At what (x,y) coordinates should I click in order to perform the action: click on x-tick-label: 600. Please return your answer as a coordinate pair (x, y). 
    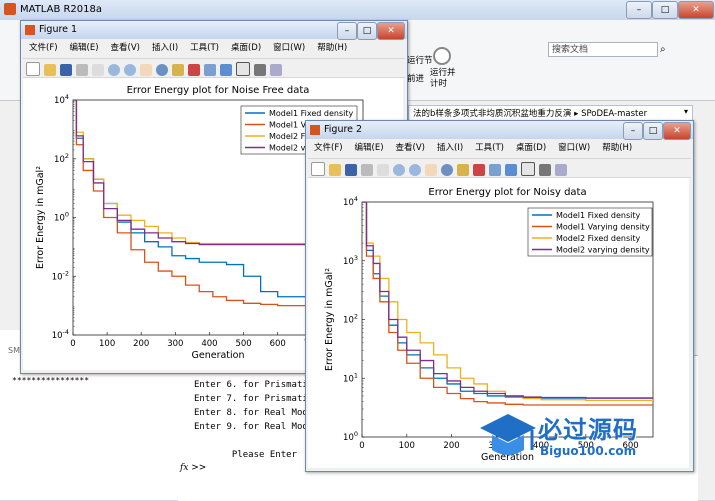
    Looking at the image, I should click on (278, 344).